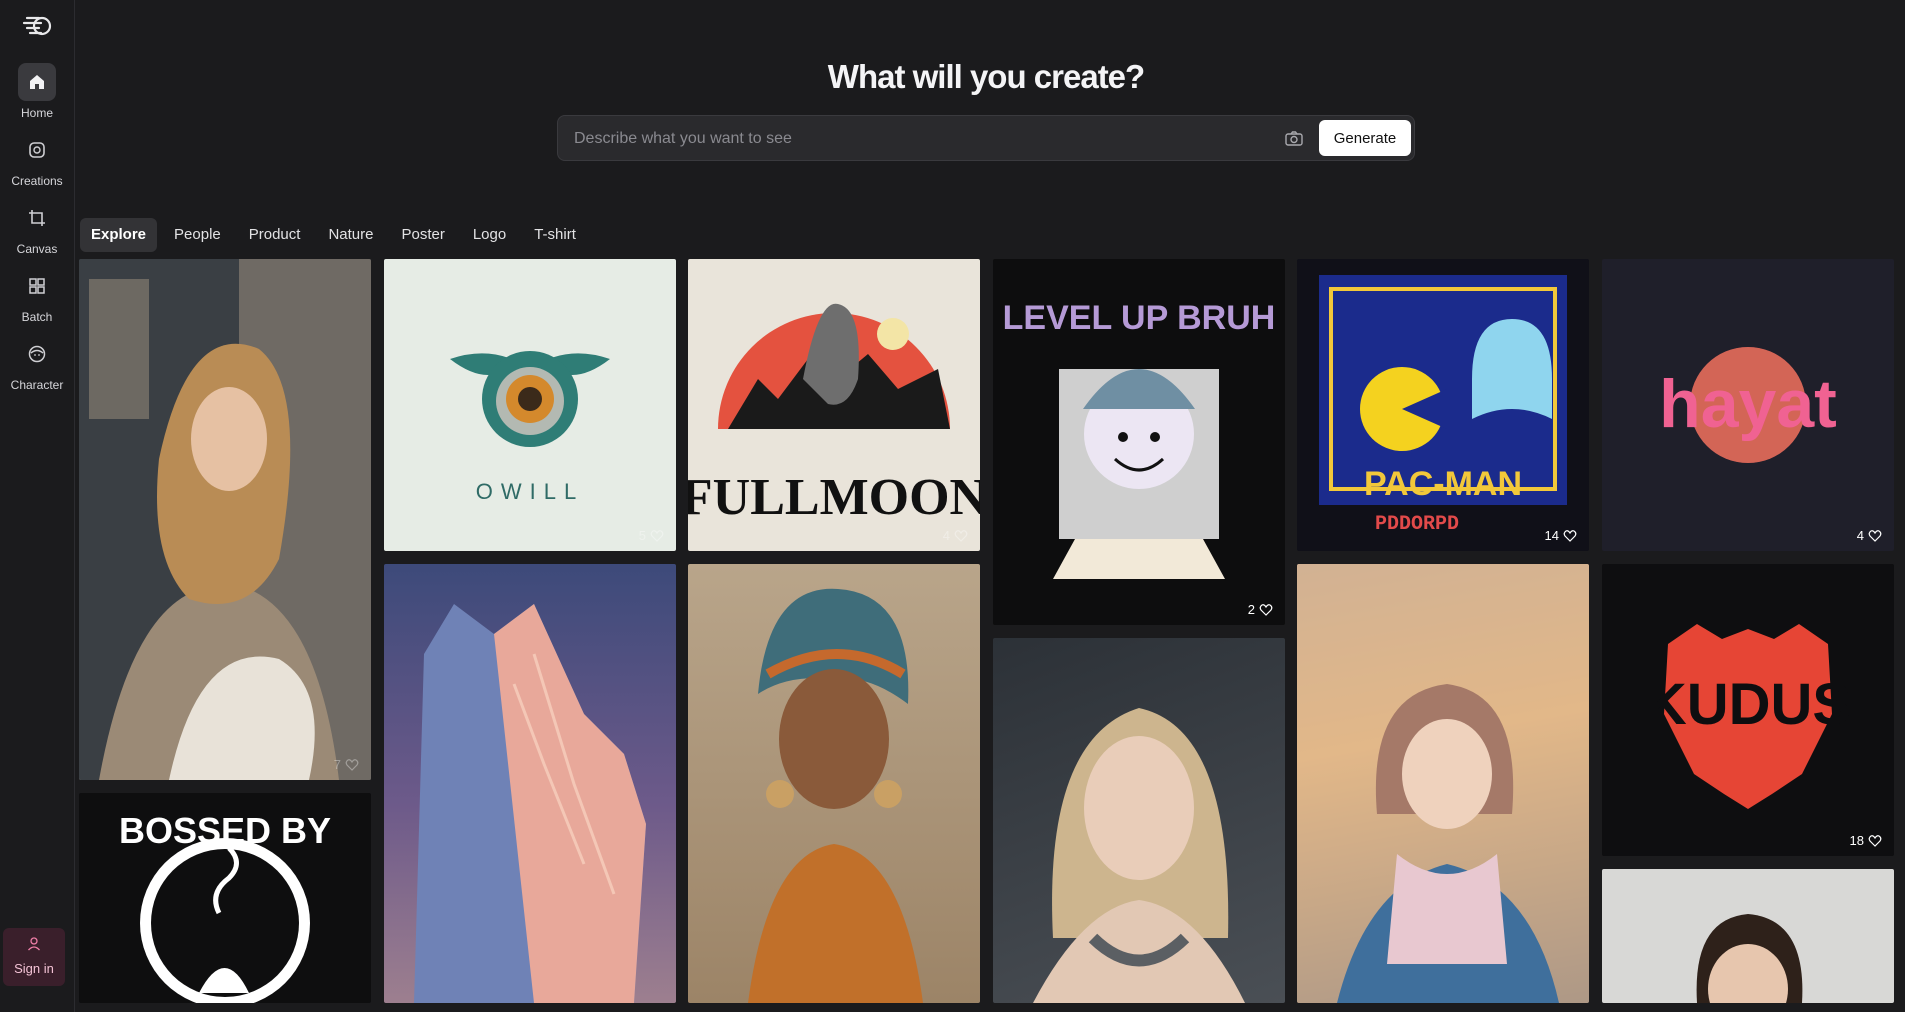 This screenshot has width=1905, height=1012. I want to click on app-logo-icon, so click(37, 26).